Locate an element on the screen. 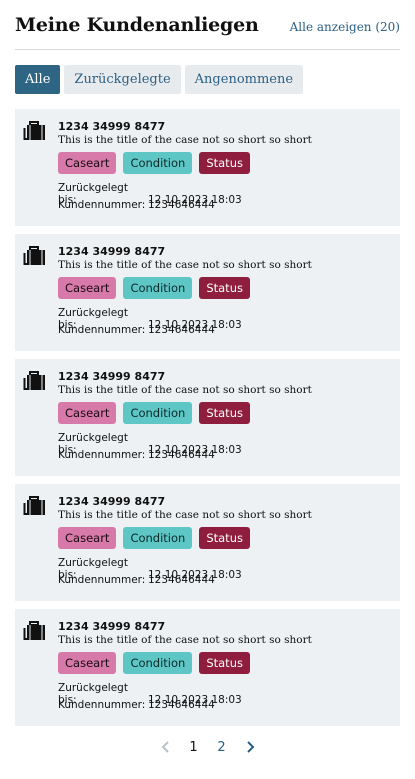 This screenshot has height=779, width=415. page-title: Meine Kundenanliegen is located at coordinates (137, 25).